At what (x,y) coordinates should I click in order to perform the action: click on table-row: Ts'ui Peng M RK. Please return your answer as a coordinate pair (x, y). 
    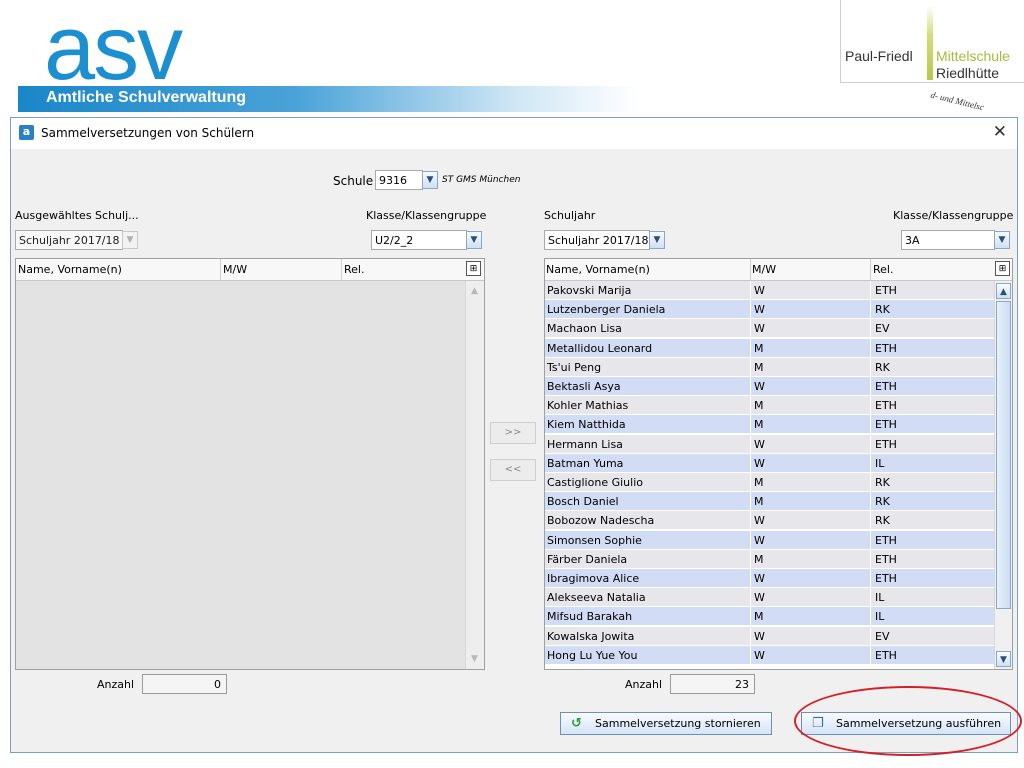
    Looking at the image, I should click on (769, 367).